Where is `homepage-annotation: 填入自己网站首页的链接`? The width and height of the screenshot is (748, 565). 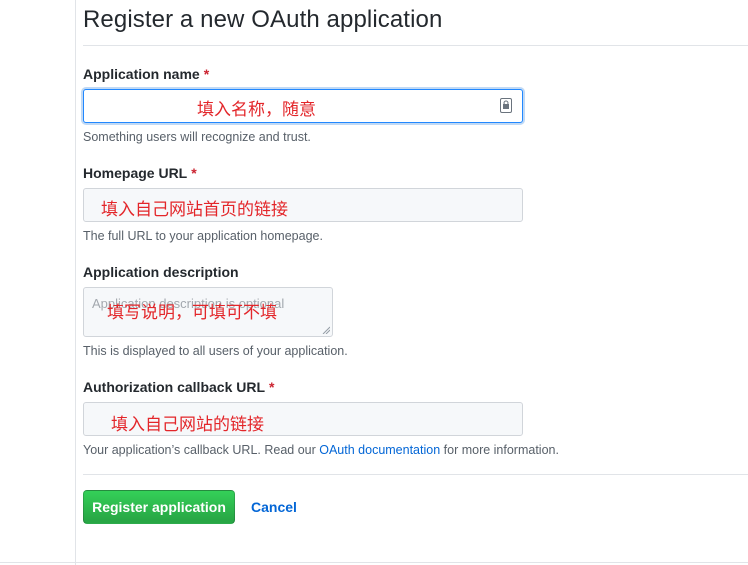
homepage-annotation: 填入自己网站首页的链接 is located at coordinates (194, 210).